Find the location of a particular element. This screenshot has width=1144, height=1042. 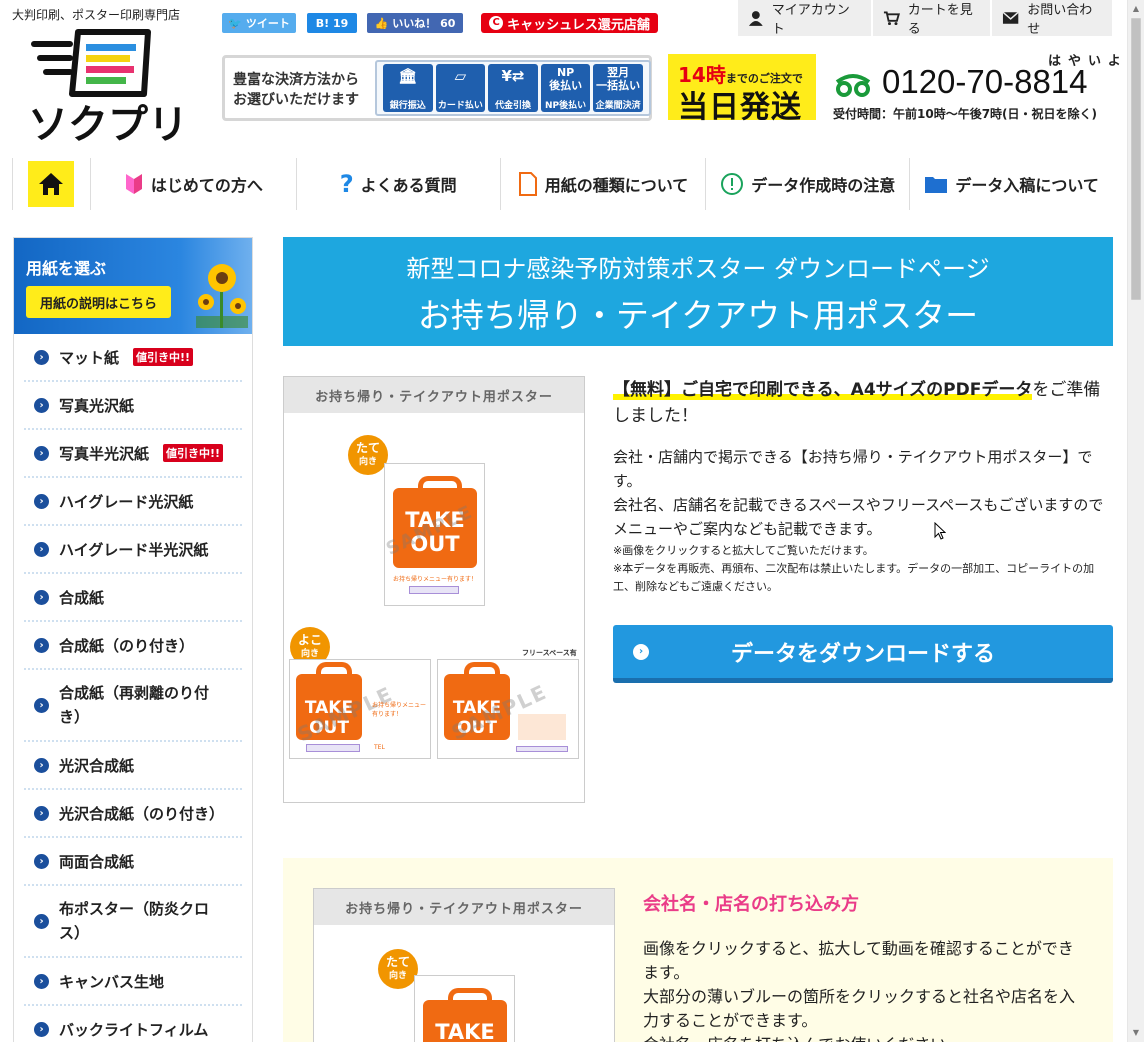

facebook-like-button: 👍 いいね！ 60 is located at coordinates (415, 23).